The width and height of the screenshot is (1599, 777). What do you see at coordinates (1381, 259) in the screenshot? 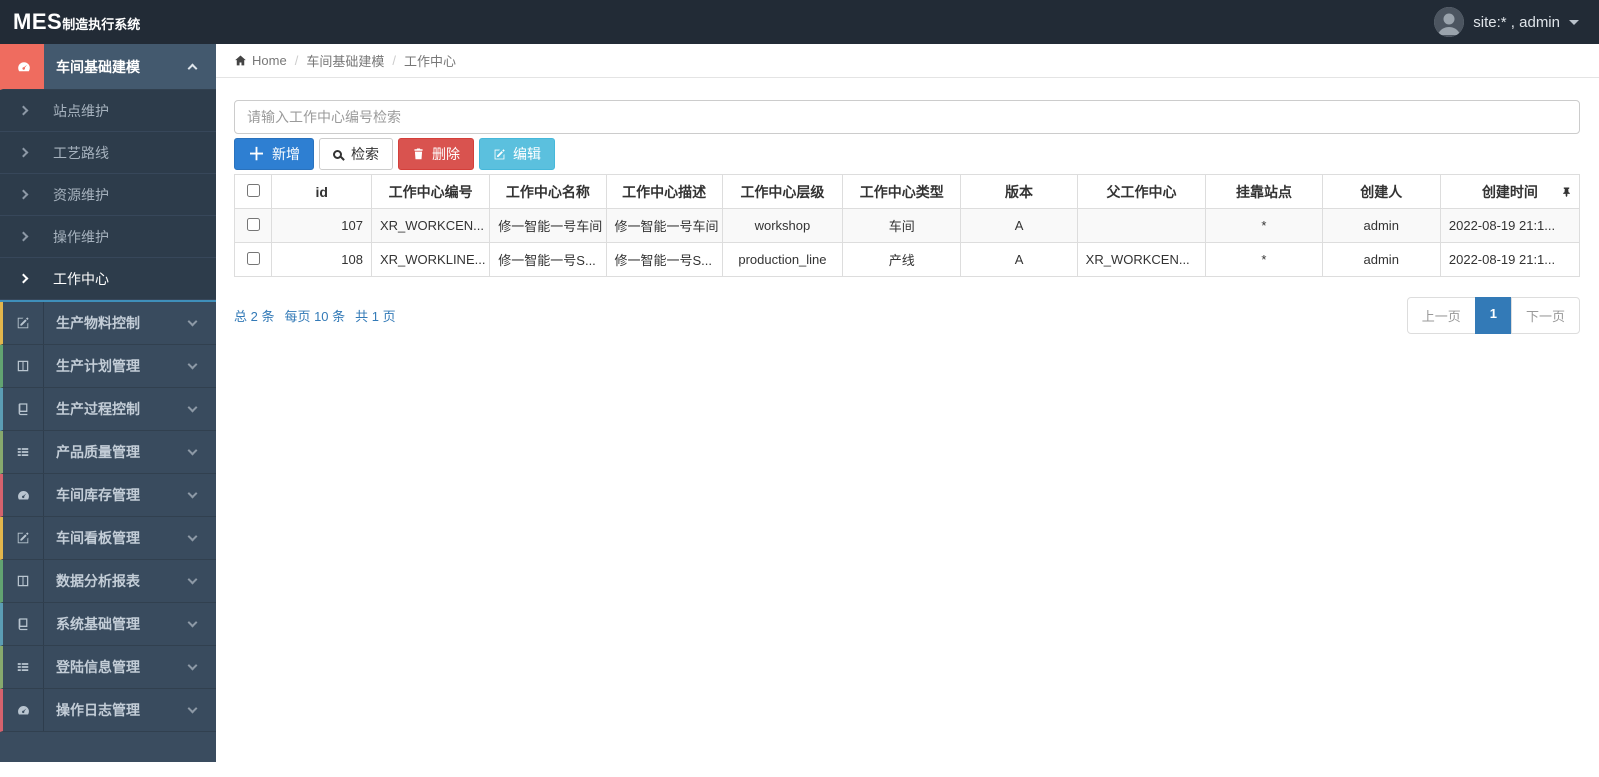
I see `cell-creator: admin` at bounding box center [1381, 259].